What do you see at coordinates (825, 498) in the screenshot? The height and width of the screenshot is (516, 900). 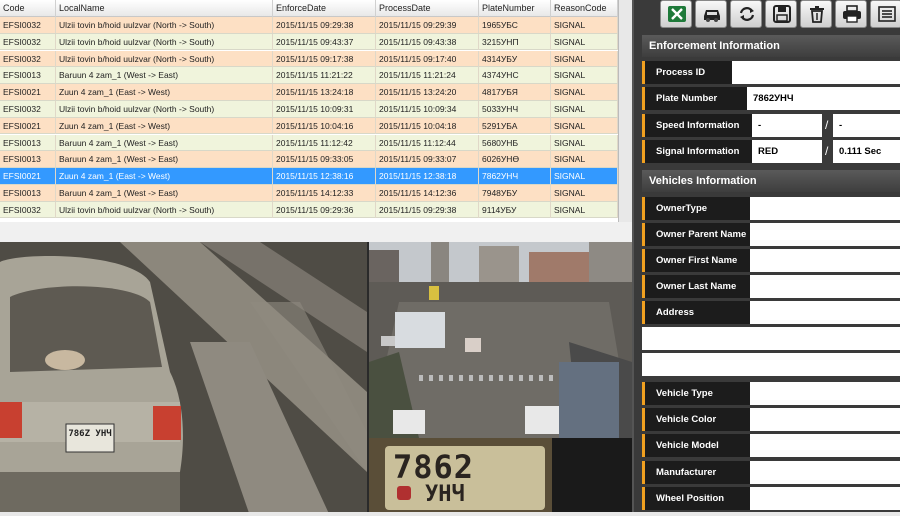 I see `wheel-position-field` at bounding box center [825, 498].